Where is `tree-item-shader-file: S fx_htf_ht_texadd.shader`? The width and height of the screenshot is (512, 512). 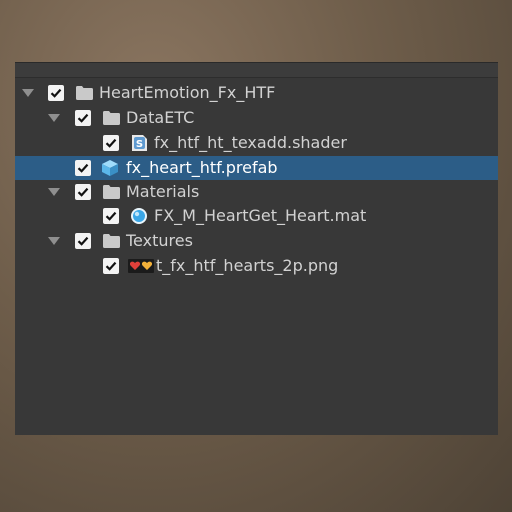
tree-item-shader-file: S fx_htf_ht_texadd.shader is located at coordinates (256, 143).